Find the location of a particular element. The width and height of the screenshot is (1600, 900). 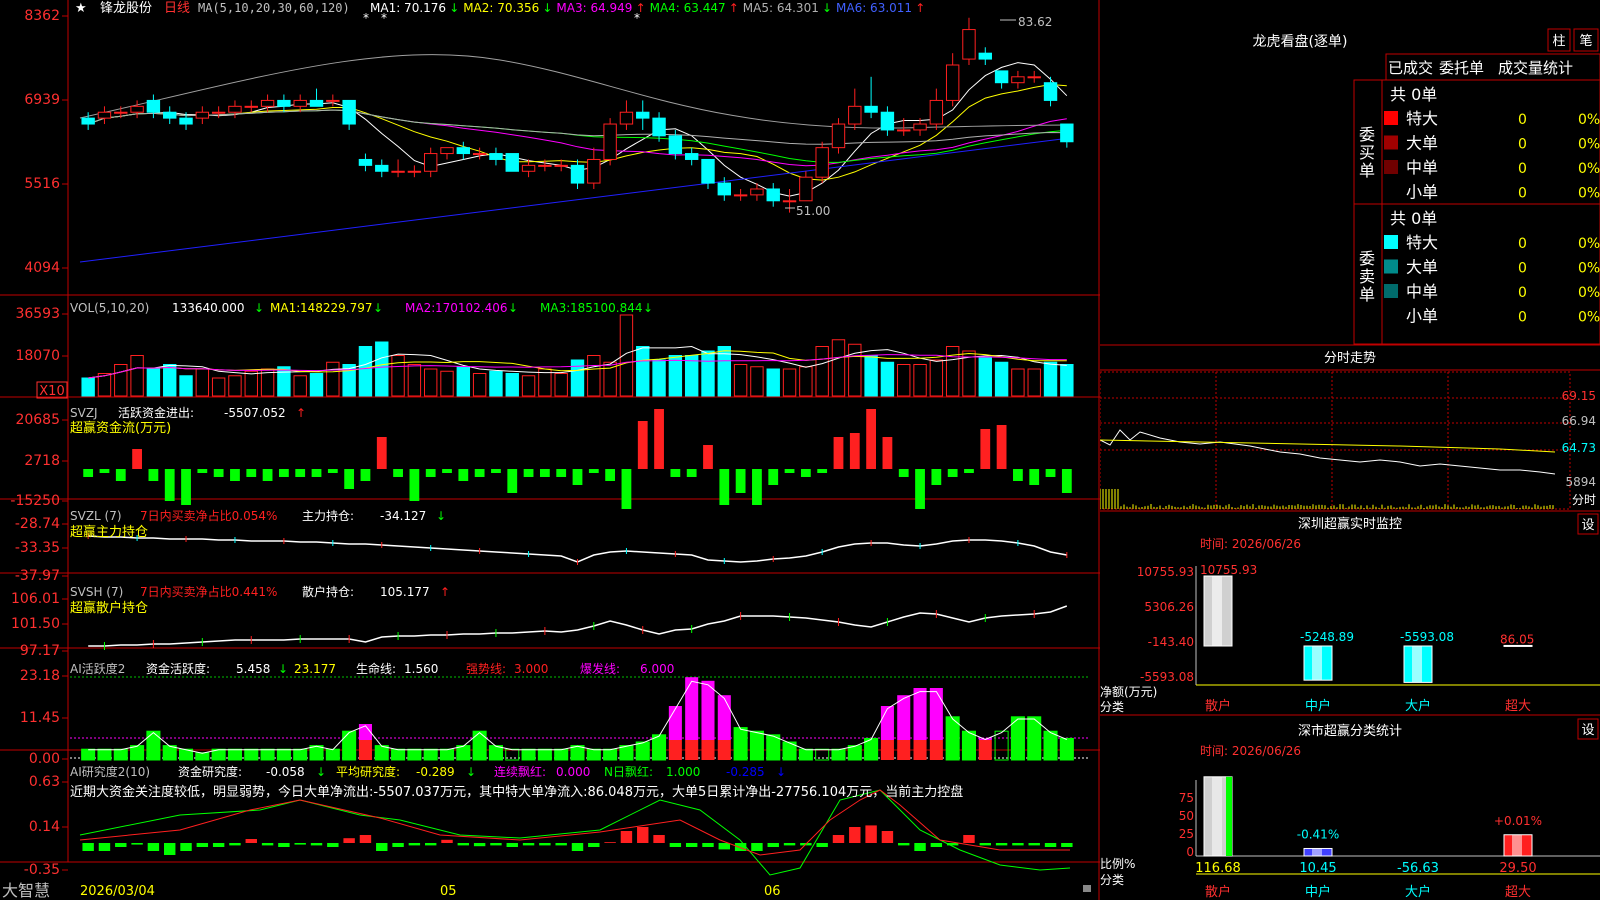

order-count: 0 is located at coordinates (1522, 269).